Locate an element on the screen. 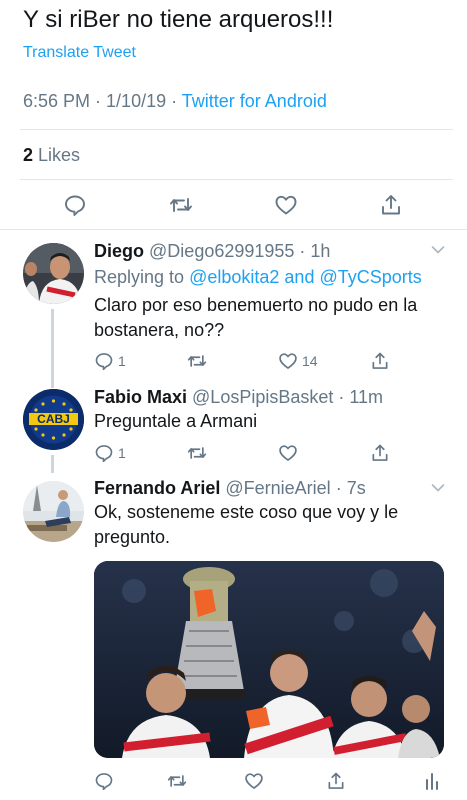  avatar: CABJ is located at coordinates (53, 419).